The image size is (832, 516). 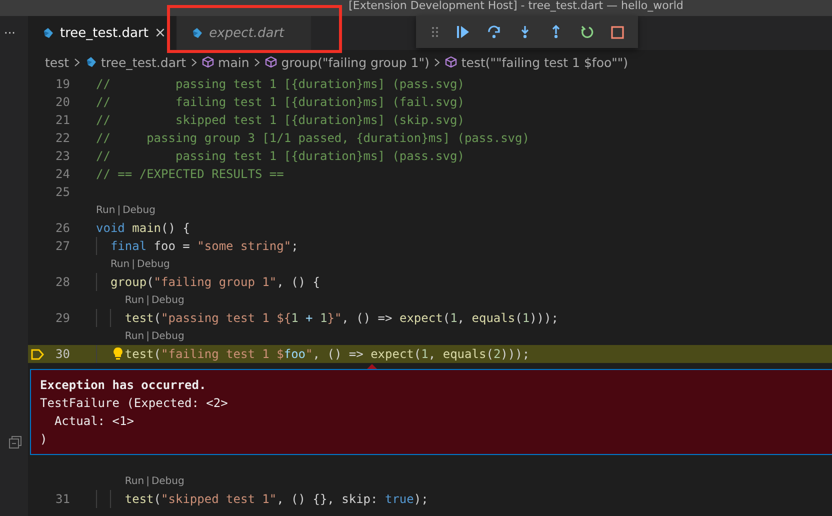 What do you see at coordinates (276, 499) in the screenshot?
I see `code-line: test("skipped test 1", () {}, skip: true);` at bounding box center [276, 499].